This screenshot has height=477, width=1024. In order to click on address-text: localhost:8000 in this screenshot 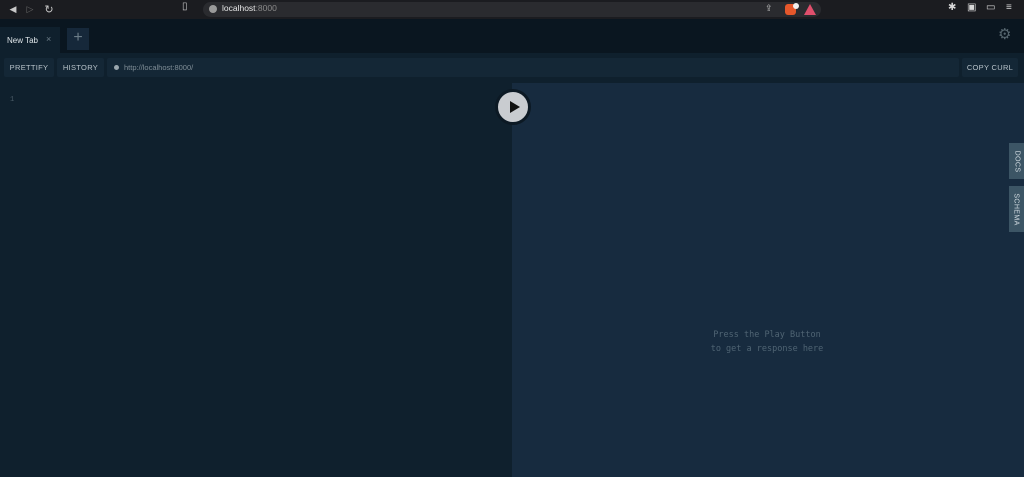, I will do `click(249, 8)`.